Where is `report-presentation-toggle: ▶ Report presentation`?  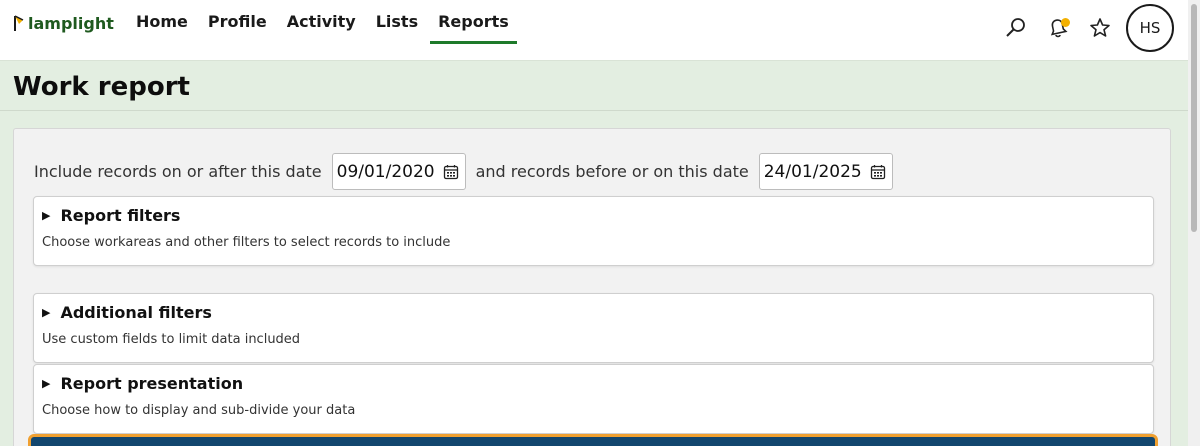
report-presentation-toggle: ▶ Report presentation is located at coordinates (142, 383).